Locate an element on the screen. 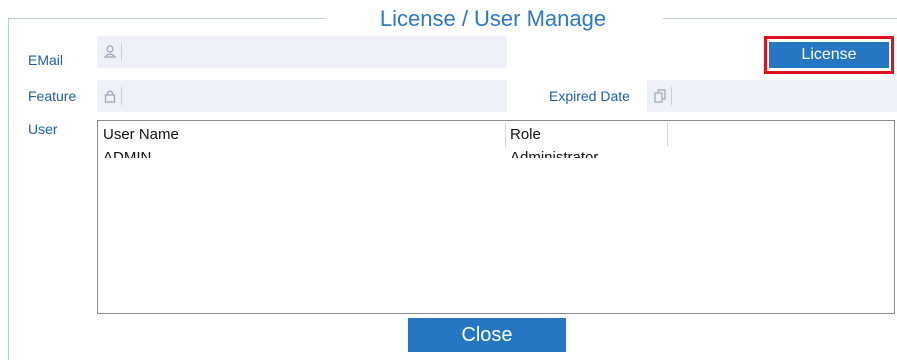 This screenshot has width=897, height=360. feature-field is located at coordinates (302, 96).